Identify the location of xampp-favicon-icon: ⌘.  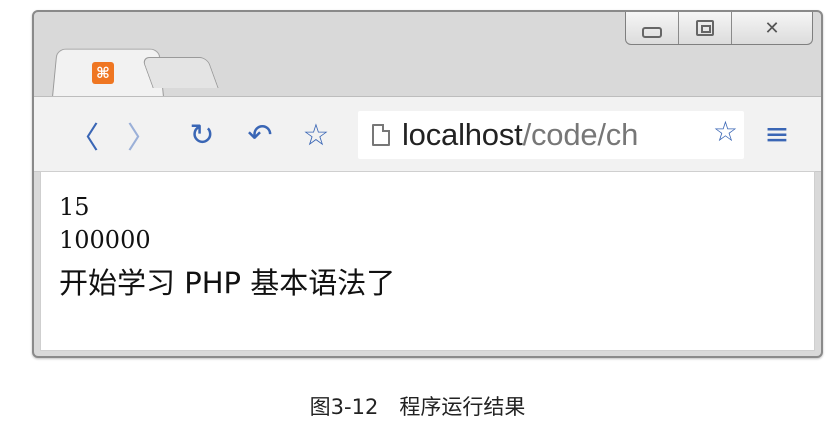
(103, 73).